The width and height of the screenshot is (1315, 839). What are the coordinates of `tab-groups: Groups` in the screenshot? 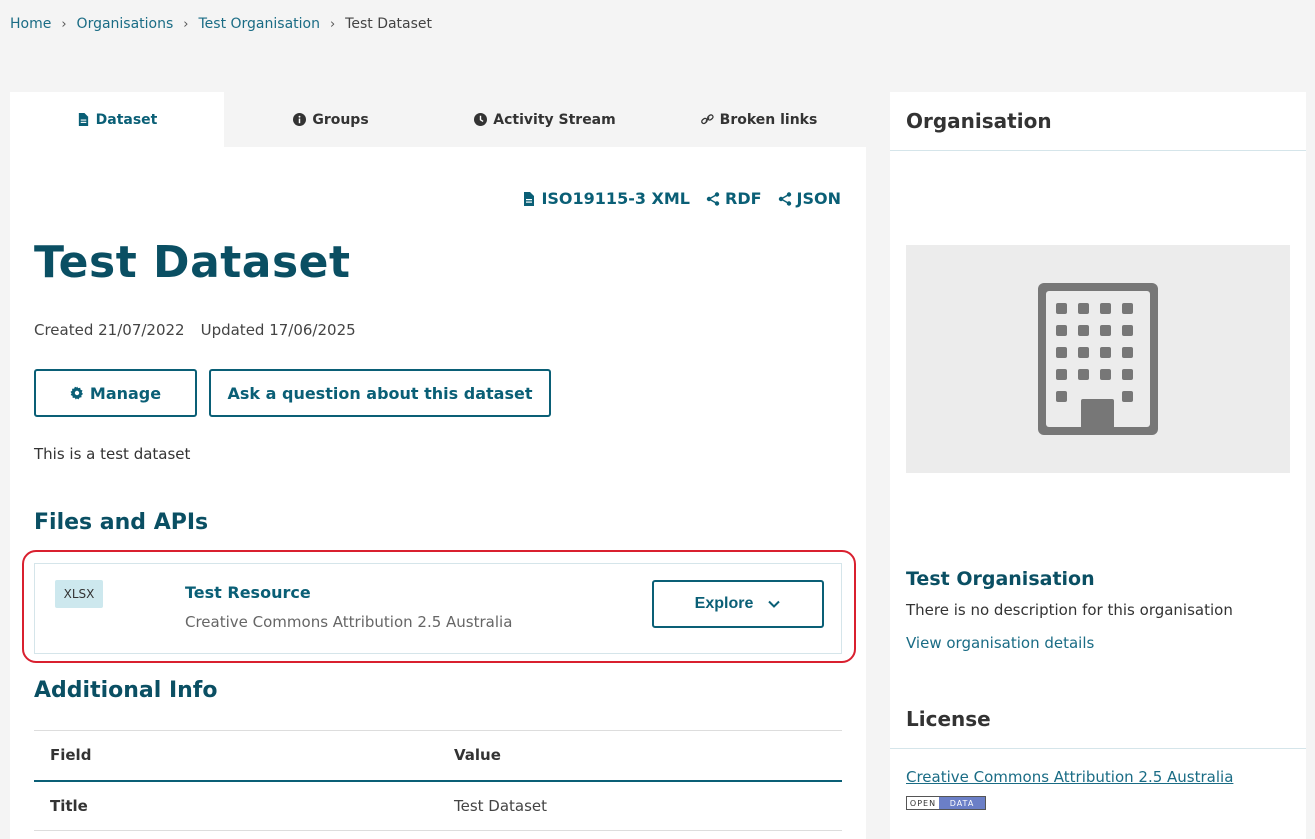 It's located at (331, 119).